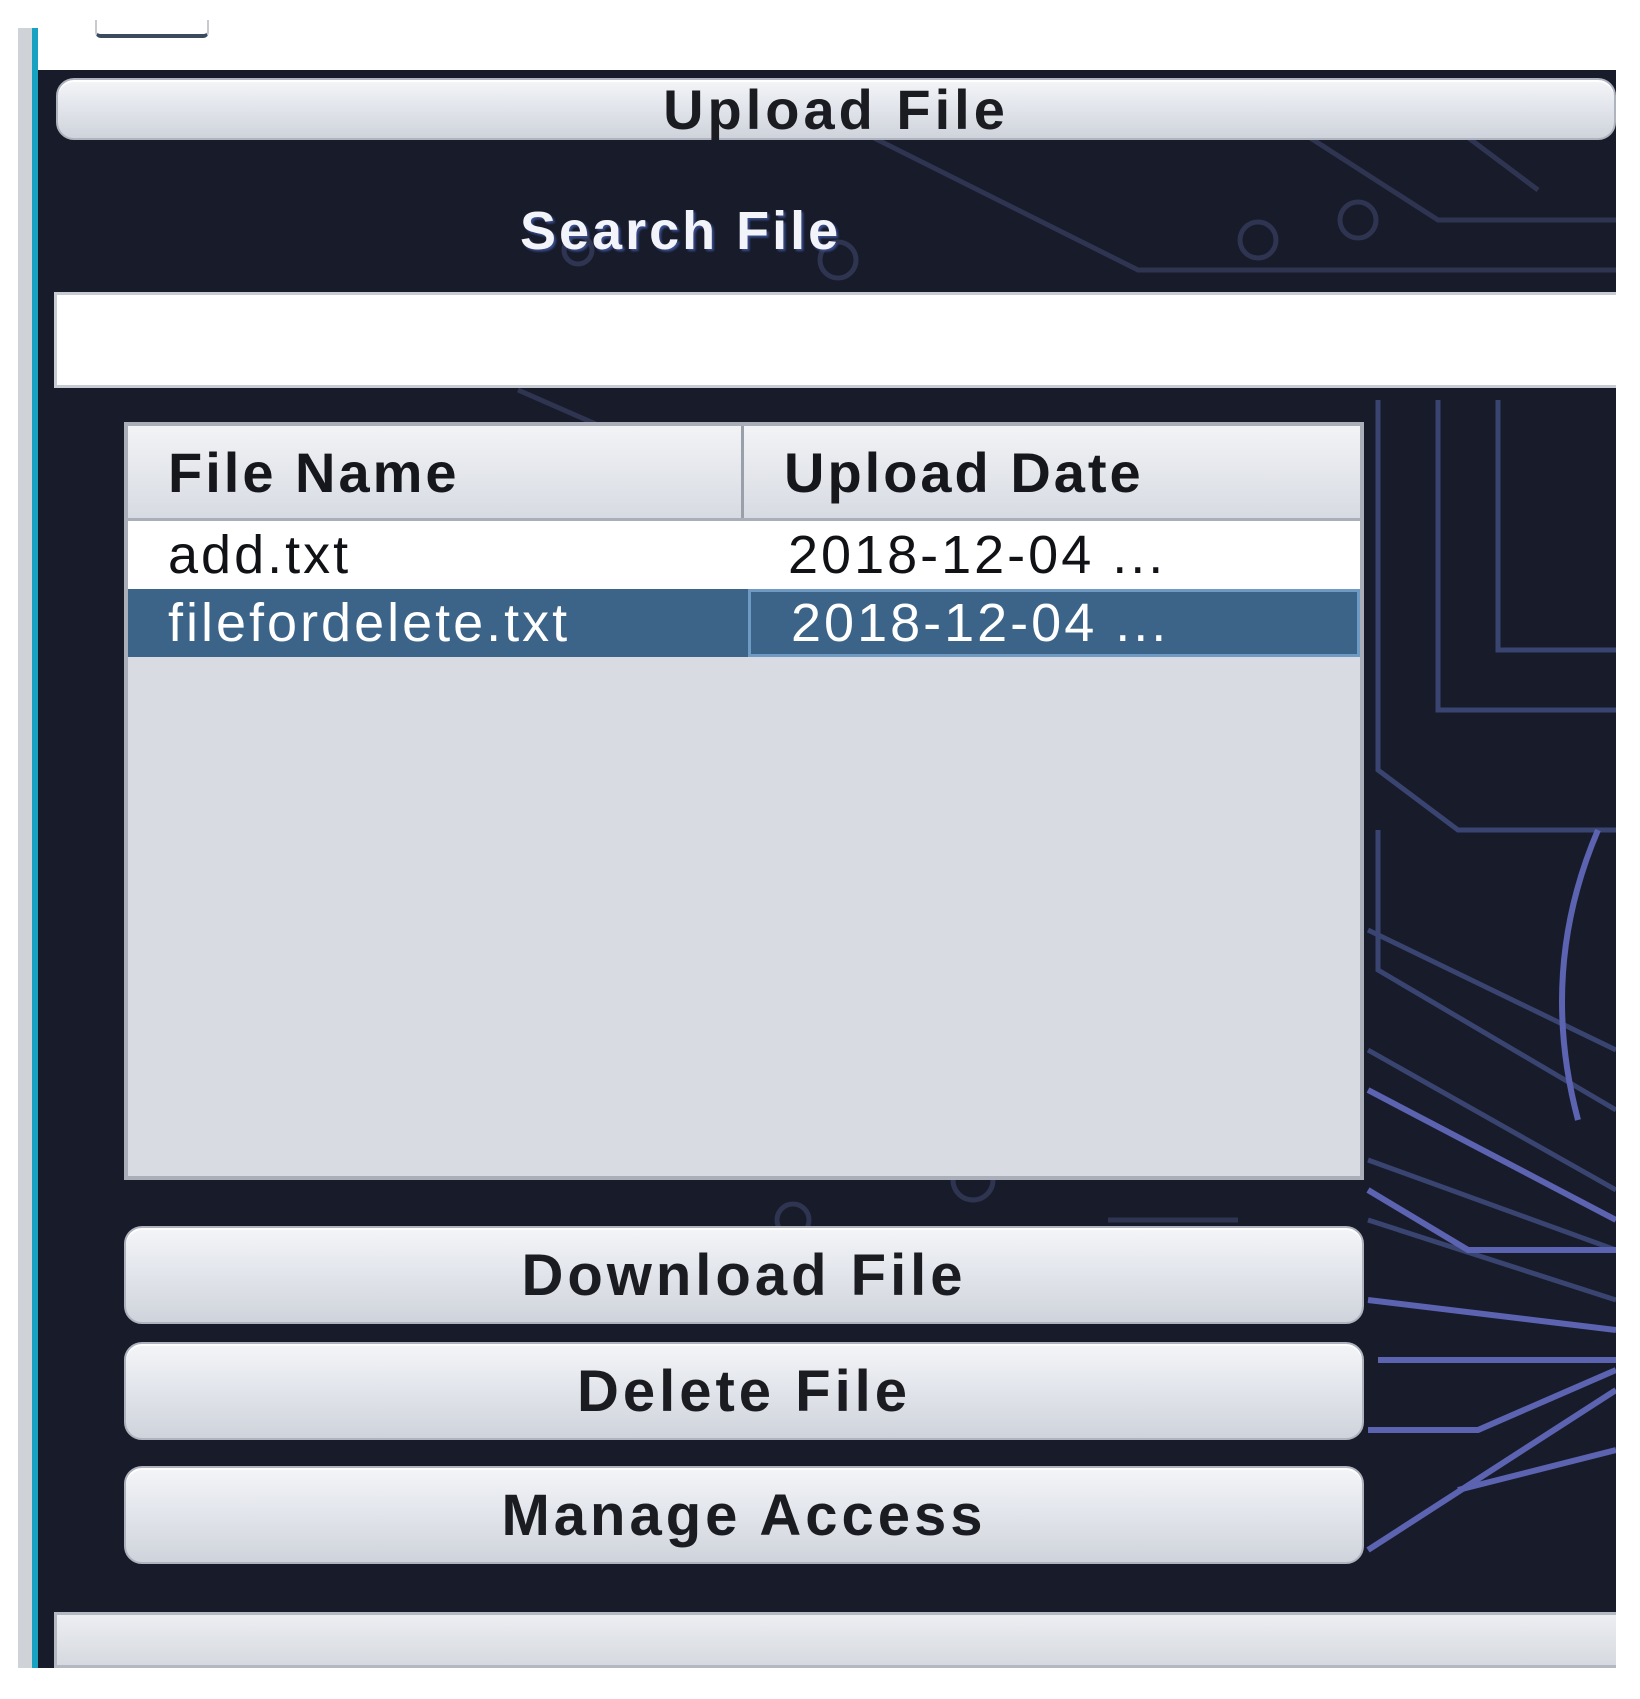 This screenshot has height=1699, width=1640. I want to click on manage-access-button: Manage Access, so click(744, 1515).